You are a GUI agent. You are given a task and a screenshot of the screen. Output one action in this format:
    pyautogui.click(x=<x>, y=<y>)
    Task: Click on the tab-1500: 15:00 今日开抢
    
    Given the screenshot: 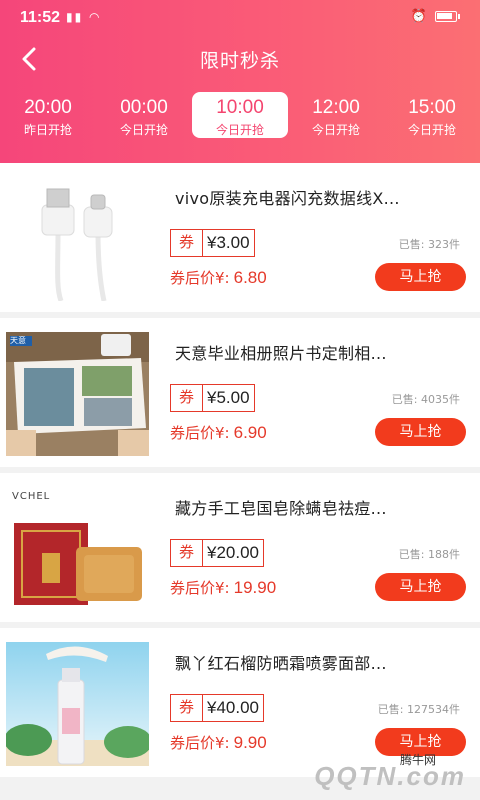 What is the action you would take?
    pyautogui.click(x=432, y=115)
    